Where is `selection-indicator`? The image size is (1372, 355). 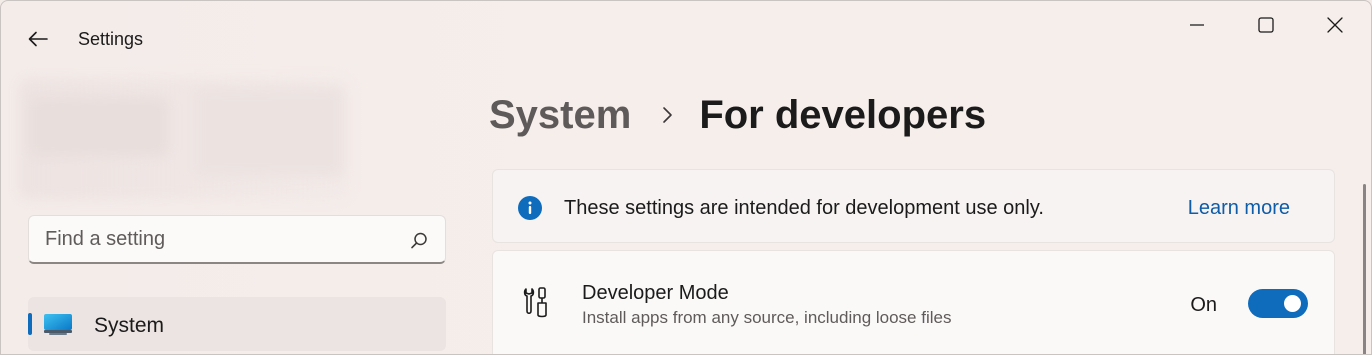 selection-indicator is located at coordinates (30, 324).